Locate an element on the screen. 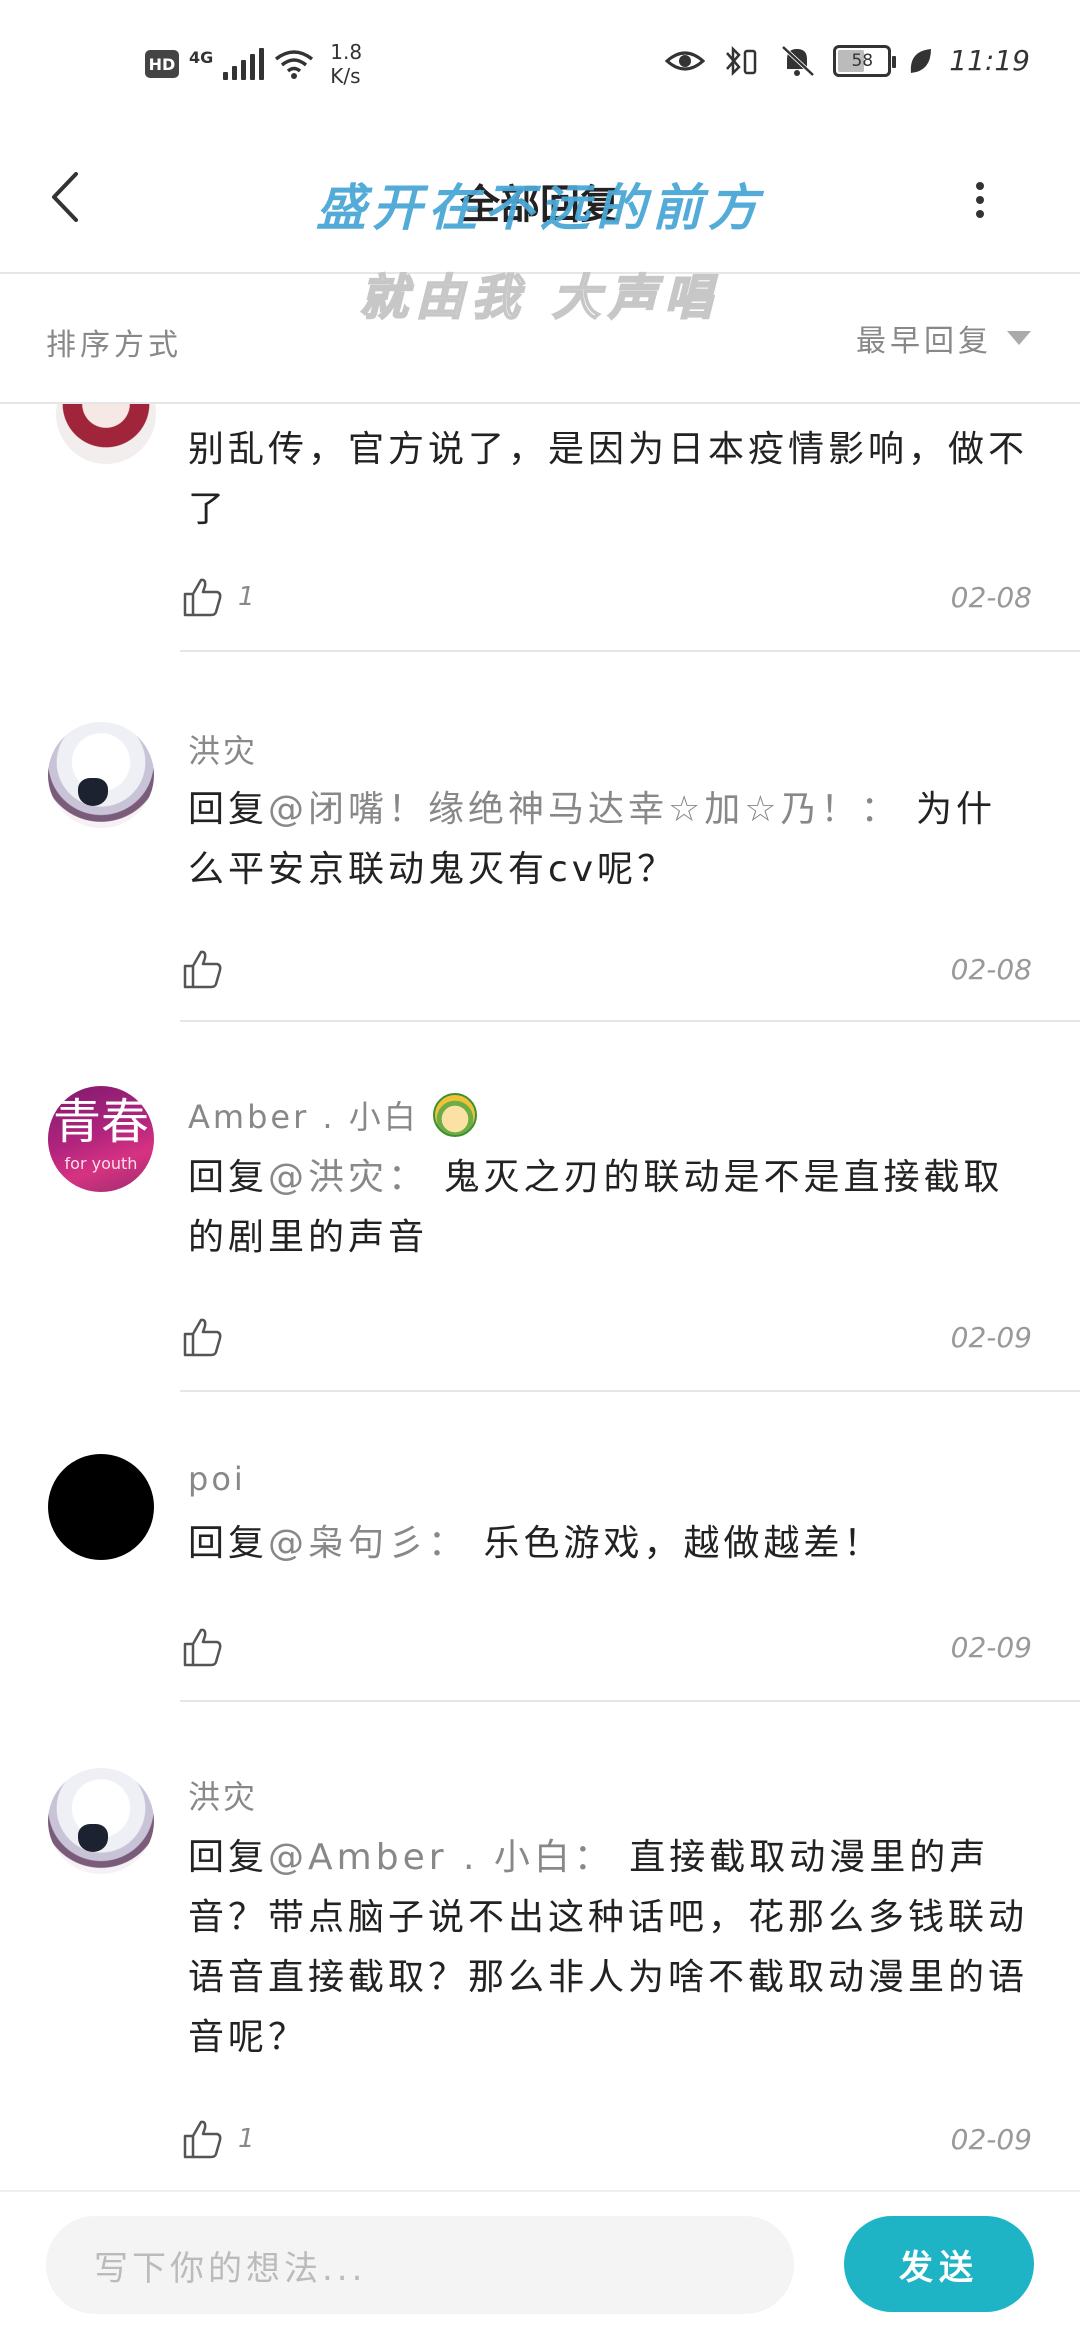 The image size is (1080, 2340). username-text: poi is located at coordinates (217, 1479).